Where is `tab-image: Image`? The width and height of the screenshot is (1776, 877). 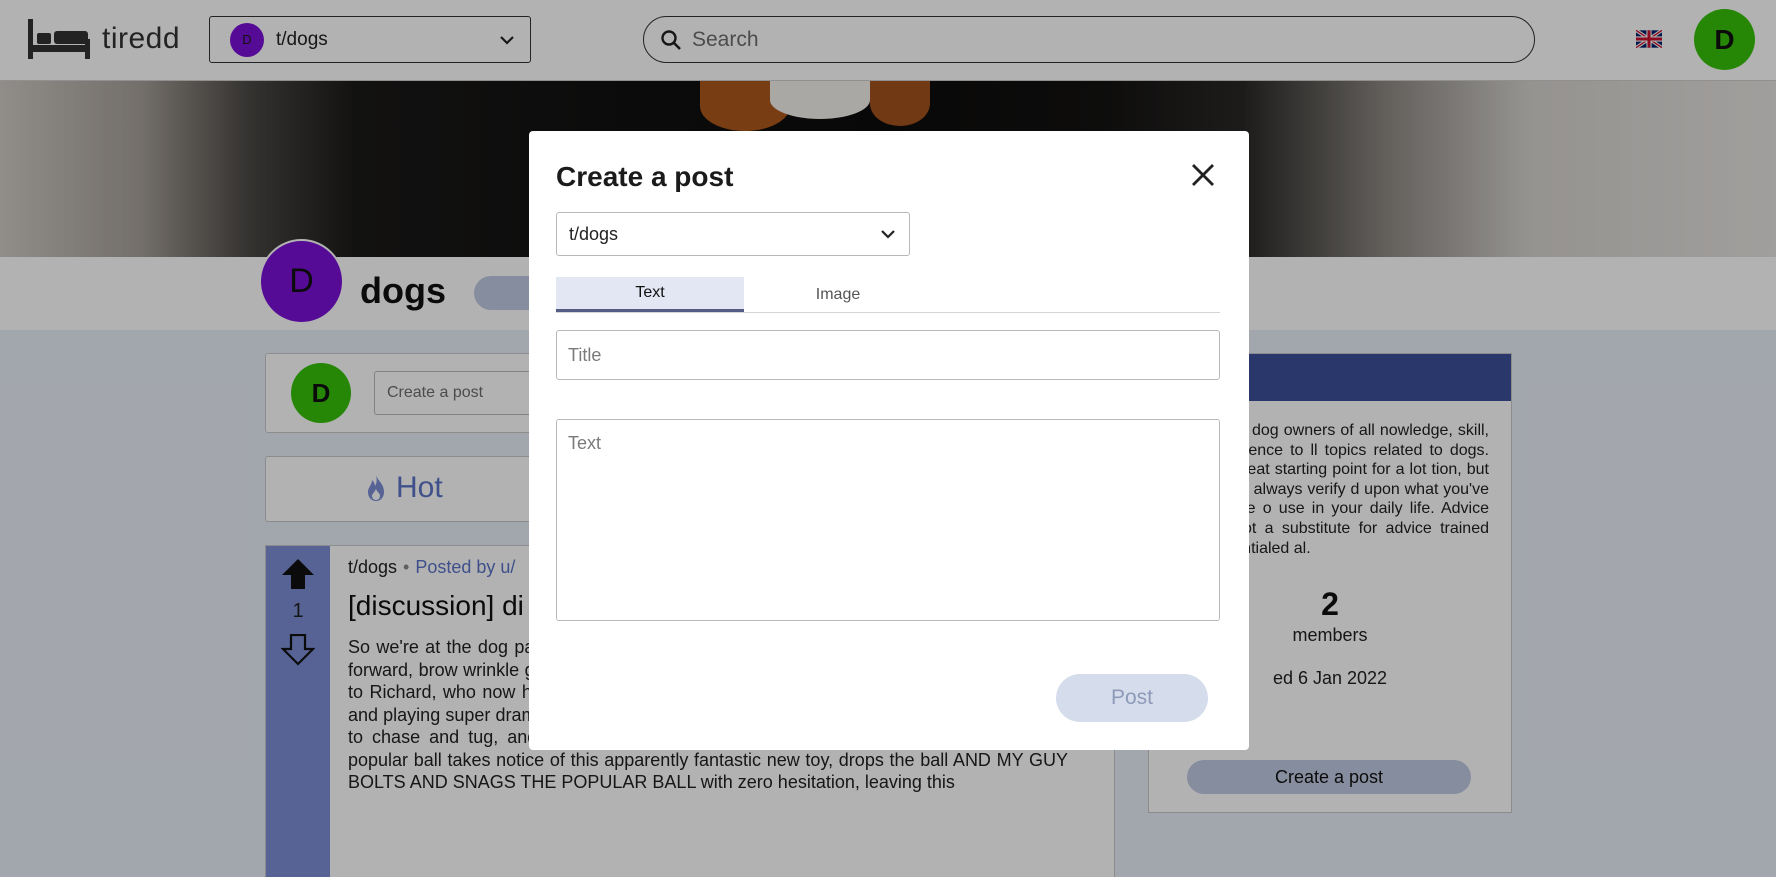 tab-image: Image is located at coordinates (838, 294).